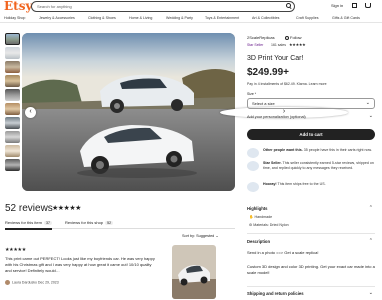  Describe the element at coordinates (265, 18) in the screenshot. I see `category-link: Art & Collectibles` at that location.